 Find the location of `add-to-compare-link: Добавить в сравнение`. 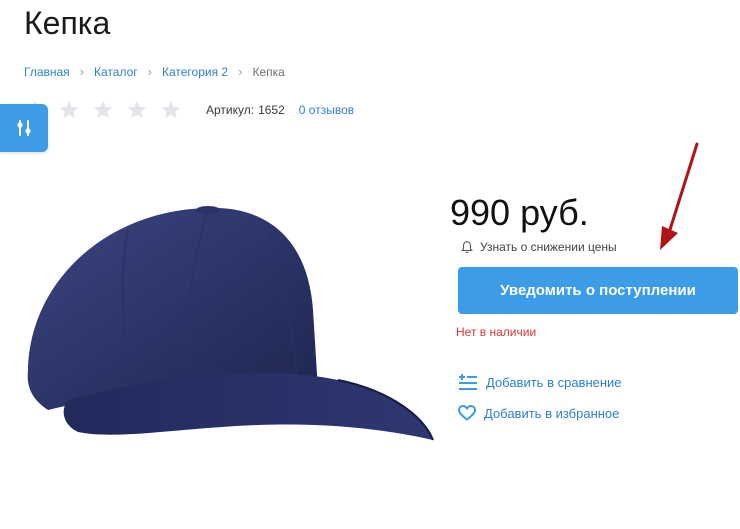

add-to-compare-link: Добавить в сравнение is located at coordinates (540, 382).